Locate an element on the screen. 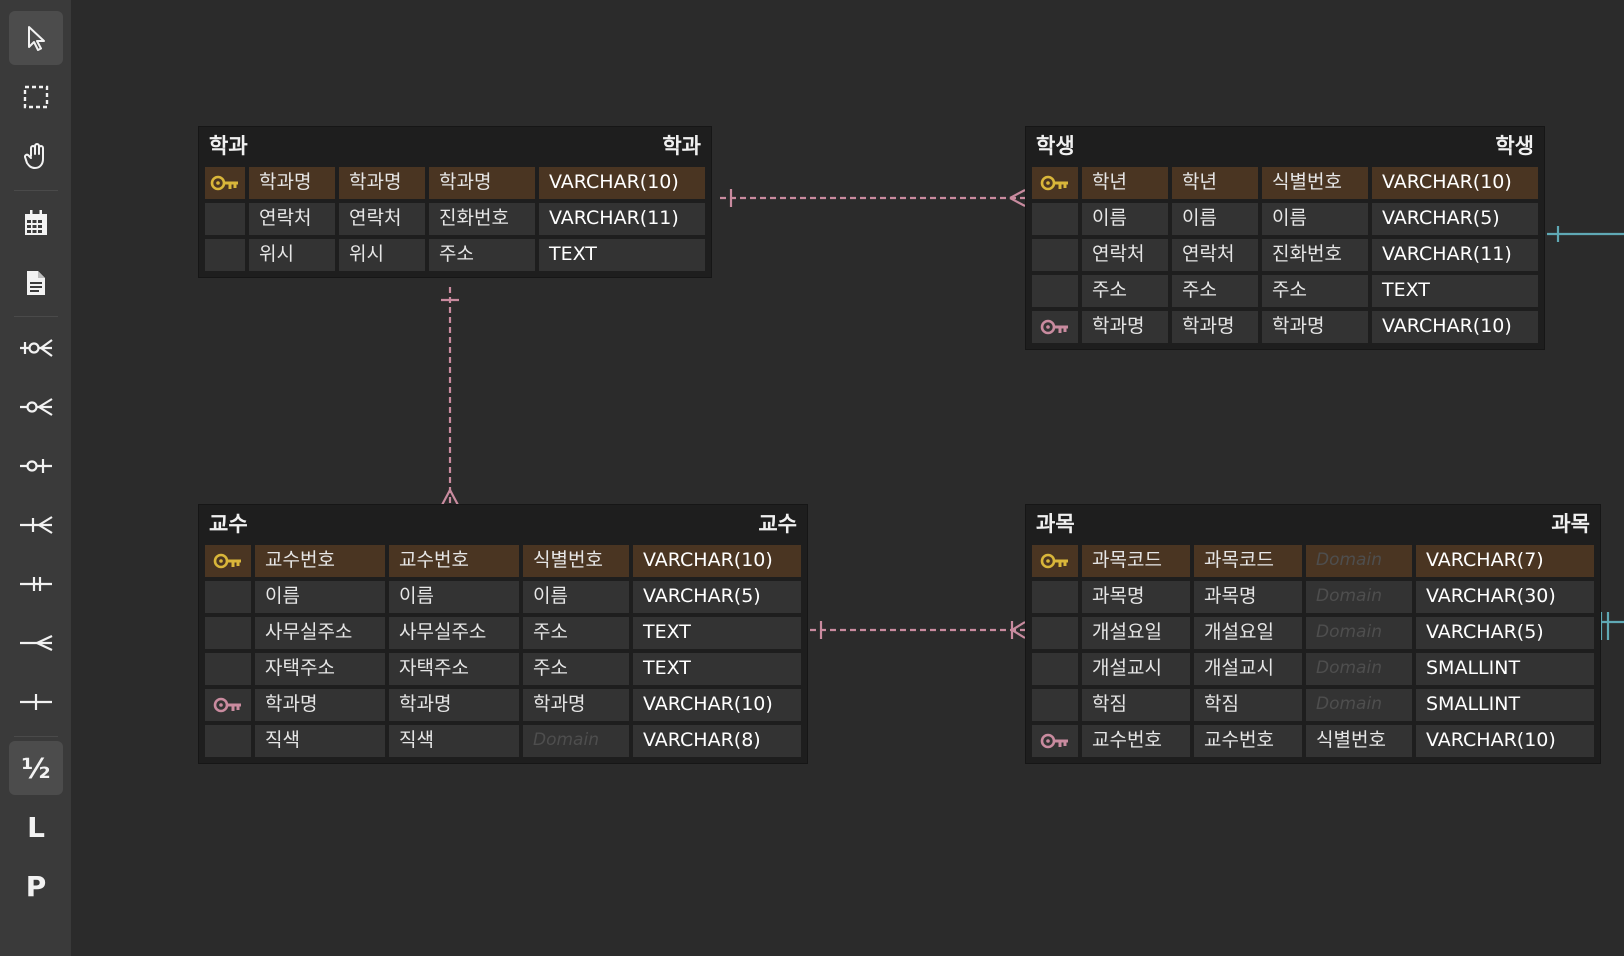 The width and height of the screenshot is (1624, 956). table-header: 교수 교수 is located at coordinates (503, 523).